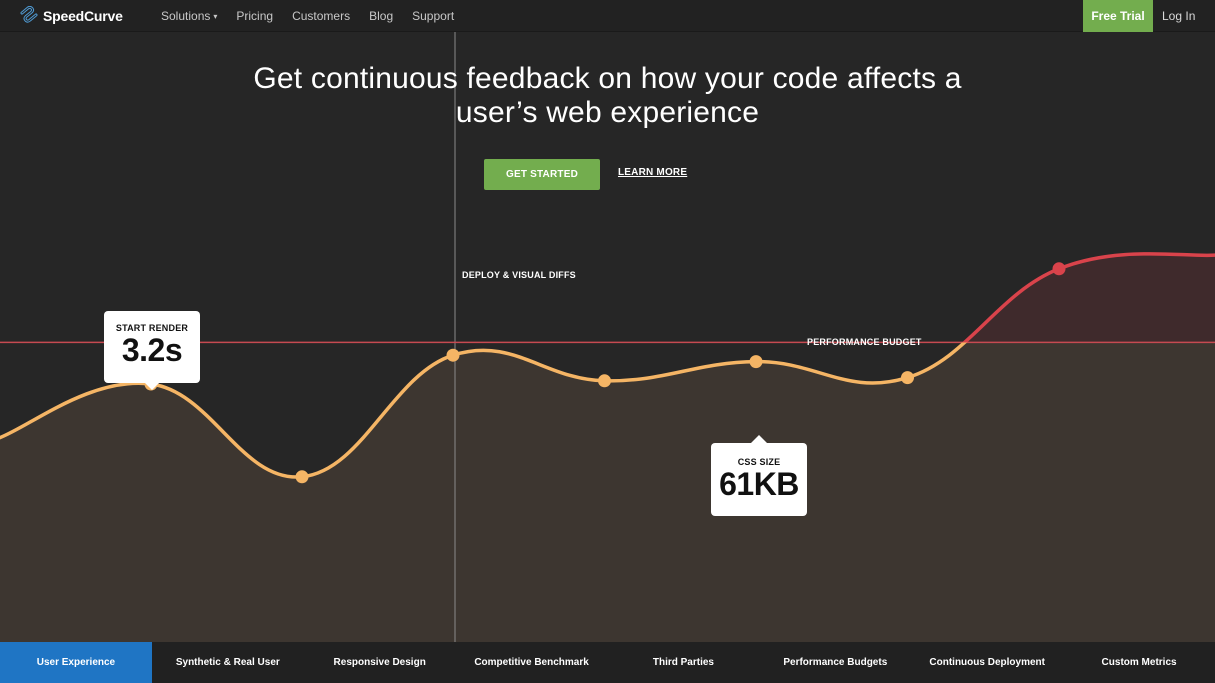 This screenshot has height=683, width=1215. What do you see at coordinates (321, 16) in the screenshot?
I see `nav-link-customers: Customers` at bounding box center [321, 16].